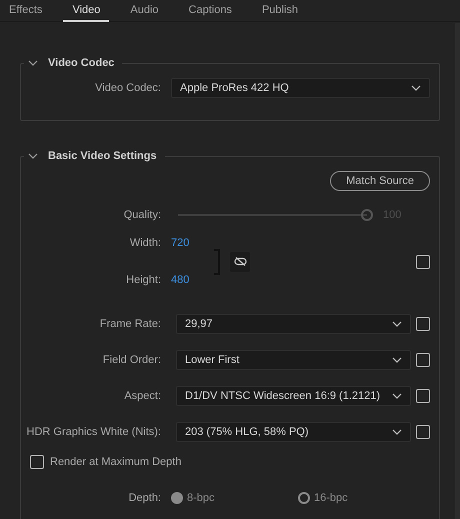 The image size is (460, 519). Describe the element at coordinates (142, 215) in the screenshot. I see `field-label: Quality:` at that location.